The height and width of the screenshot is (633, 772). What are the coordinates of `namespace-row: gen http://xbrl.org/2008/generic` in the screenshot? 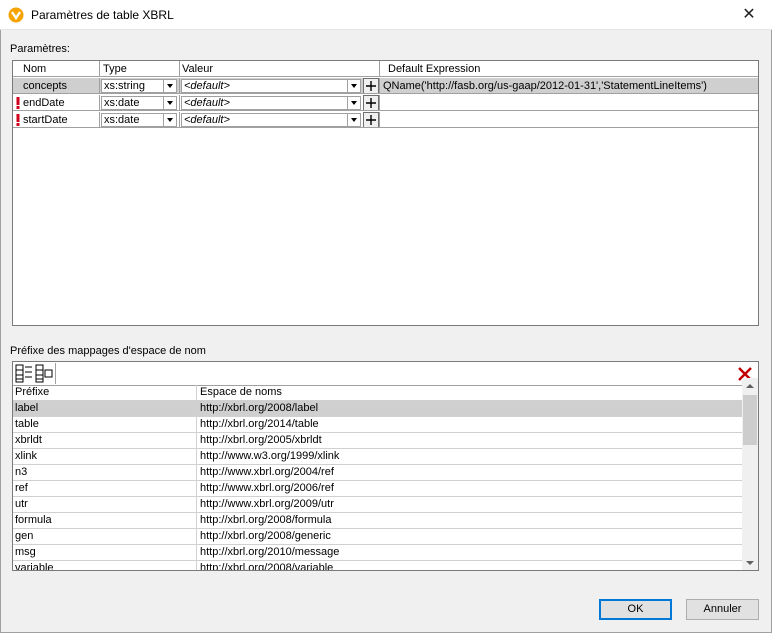 It's located at (378, 537).